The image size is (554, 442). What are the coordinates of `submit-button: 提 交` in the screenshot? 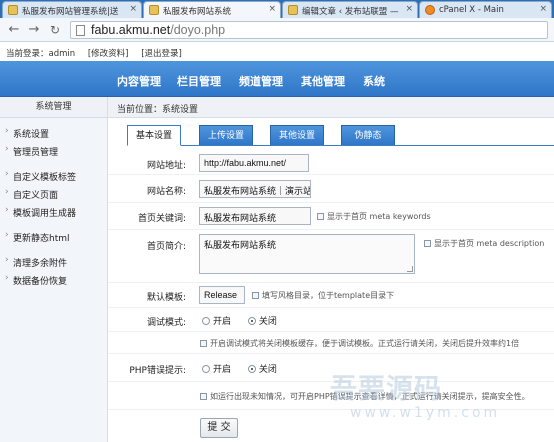 It's located at (219, 428).